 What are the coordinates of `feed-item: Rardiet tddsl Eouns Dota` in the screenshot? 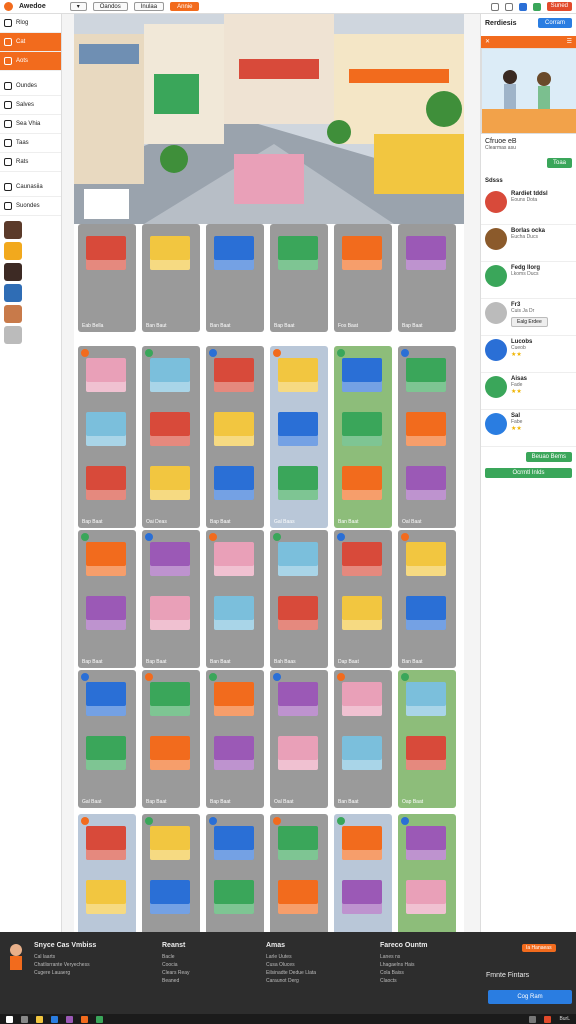 It's located at (528, 206).